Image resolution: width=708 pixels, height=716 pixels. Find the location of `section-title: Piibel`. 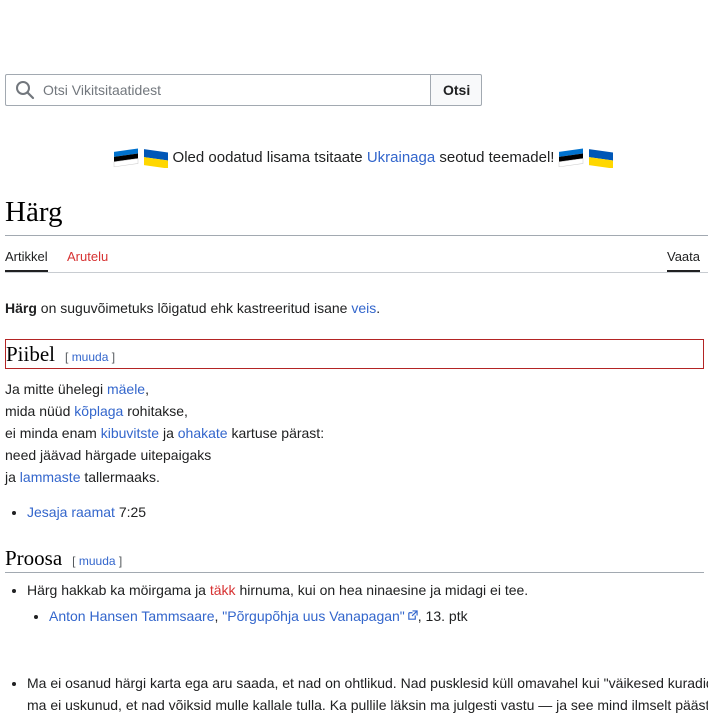

section-title: Piibel is located at coordinates (31, 354).